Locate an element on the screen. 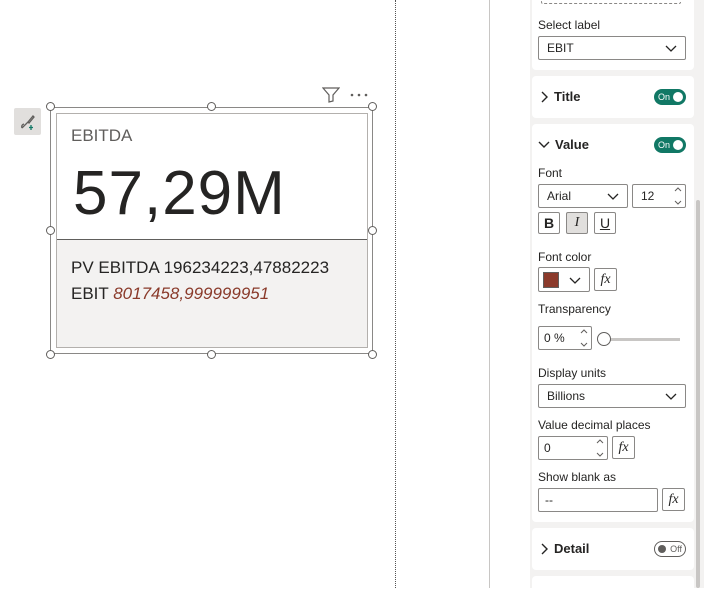 Image resolution: width=727 pixels, height=596 pixels. decimal-places-stepper: 0 is located at coordinates (573, 448).